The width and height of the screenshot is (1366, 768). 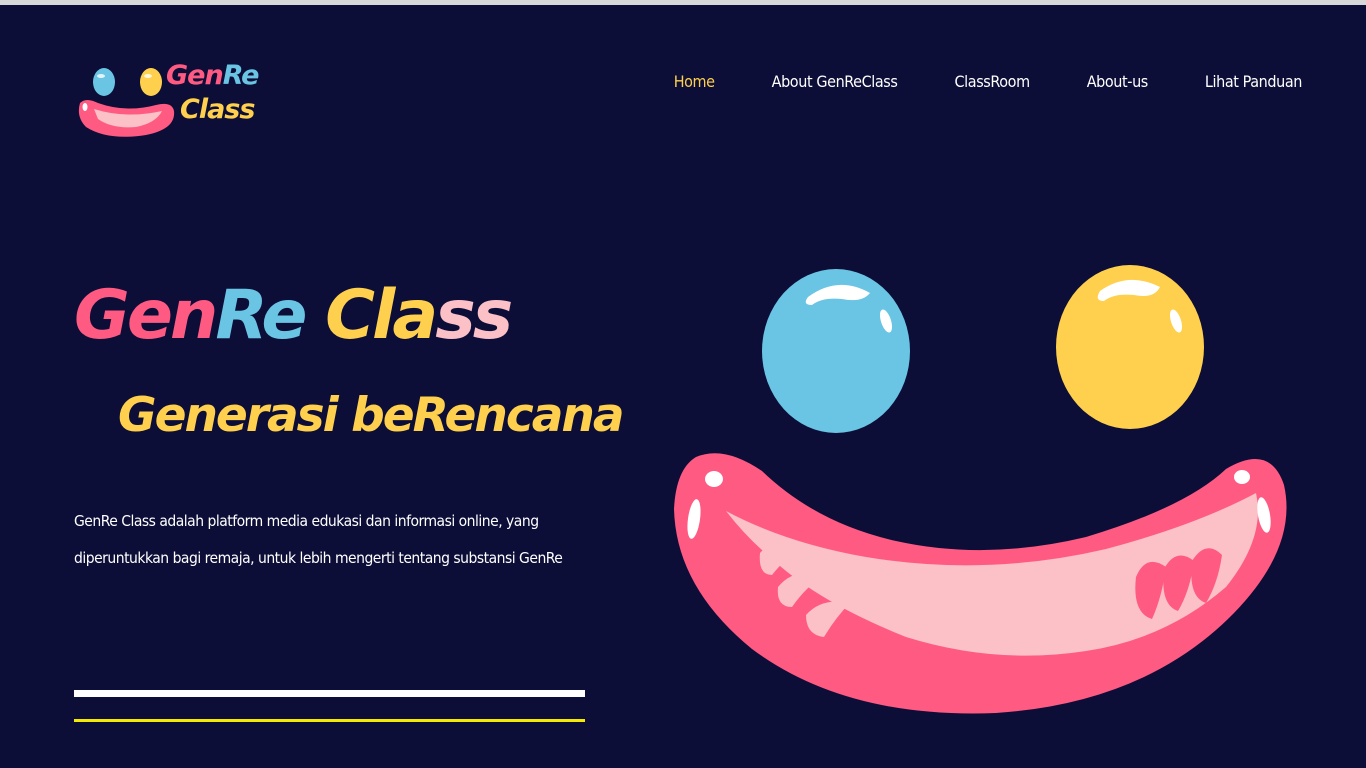 What do you see at coordinates (694, 82) in the screenshot?
I see `nav-link-home: Home` at bounding box center [694, 82].